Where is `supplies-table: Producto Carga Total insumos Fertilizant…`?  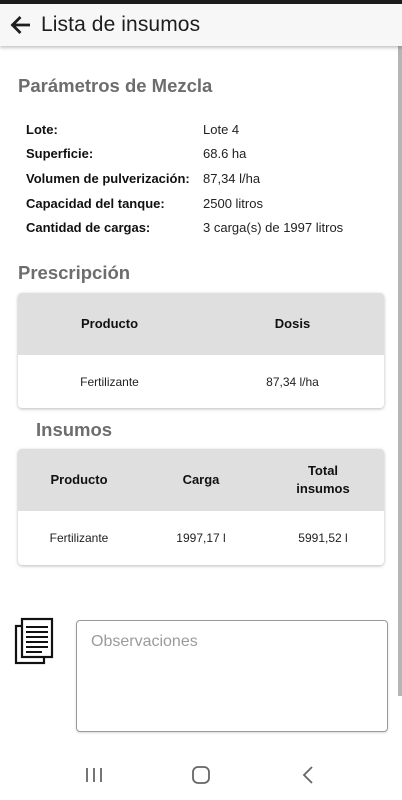
supplies-table: Producto Carga Total insumos Fertilizant… is located at coordinates (201, 507).